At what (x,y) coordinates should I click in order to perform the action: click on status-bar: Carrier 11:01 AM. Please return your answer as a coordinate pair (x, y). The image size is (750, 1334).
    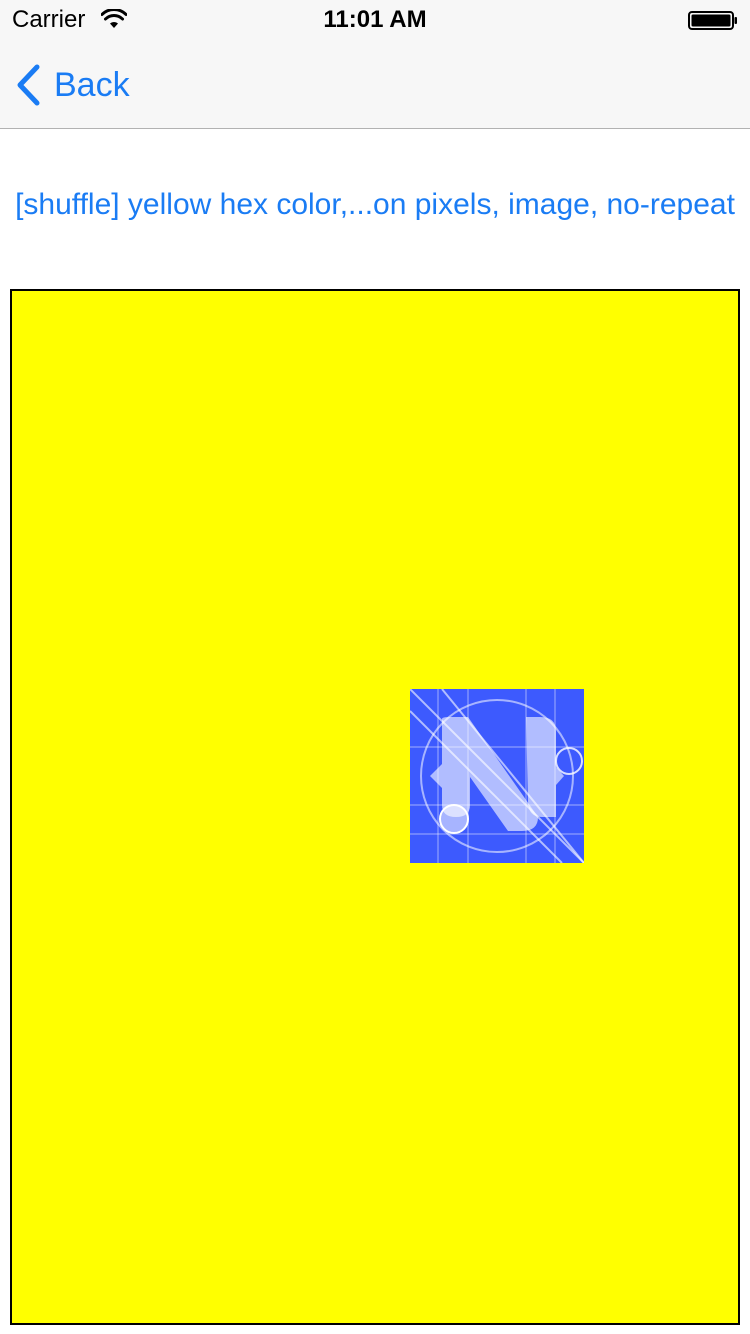
    Looking at the image, I should click on (375, 20).